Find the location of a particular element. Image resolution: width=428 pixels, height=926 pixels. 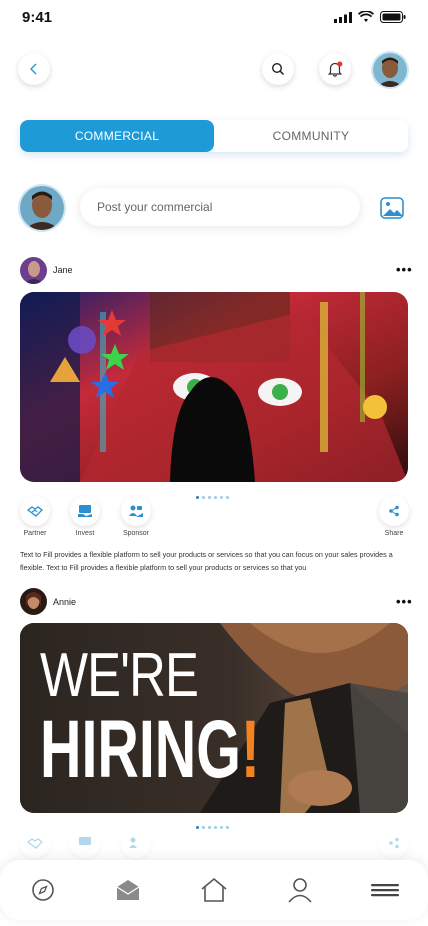

add-image-button is located at coordinates (392, 208).